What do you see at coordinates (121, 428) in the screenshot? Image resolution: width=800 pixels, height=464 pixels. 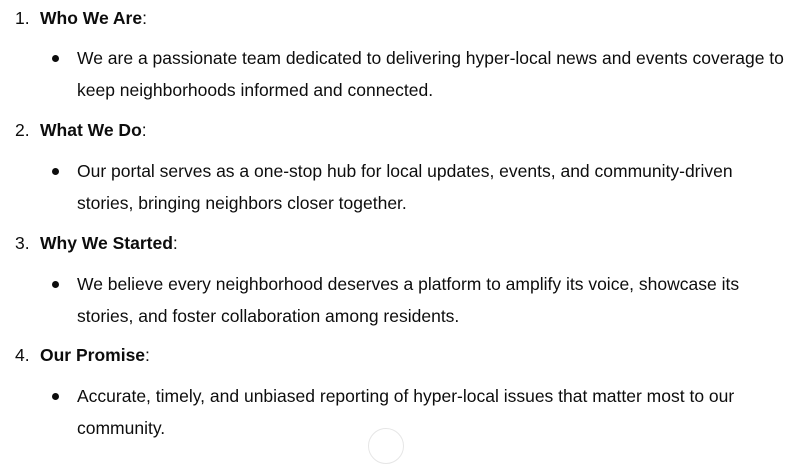 I see `bullet-line: community.` at bounding box center [121, 428].